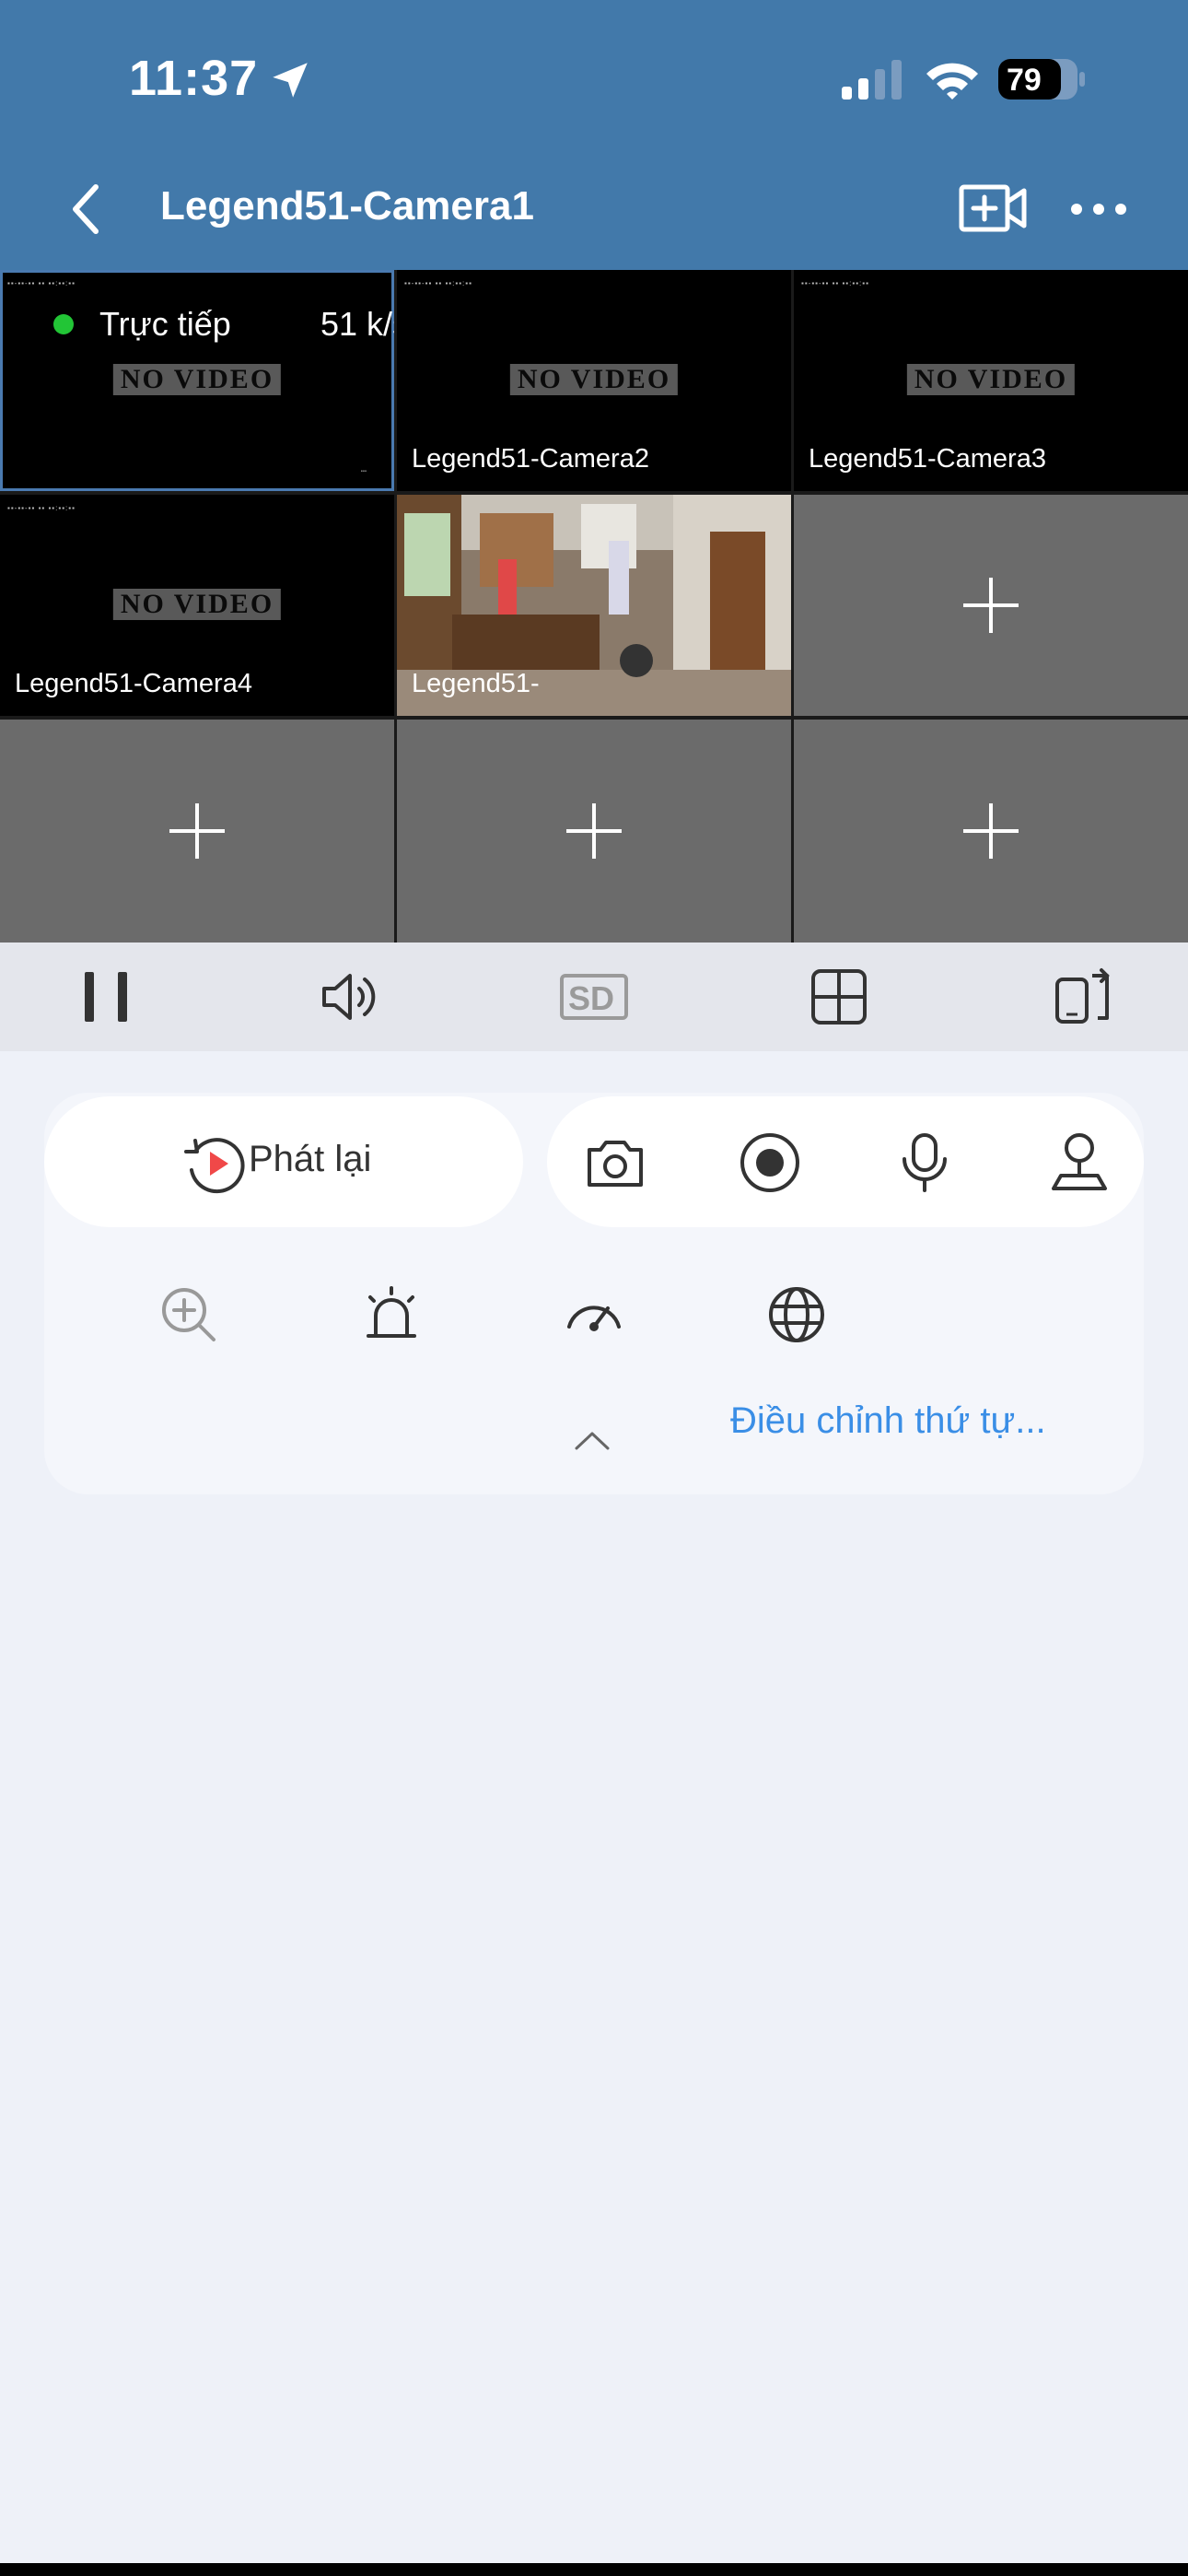  What do you see at coordinates (363, 471) in the screenshot?
I see `watermark: ▪▪▪` at bounding box center [363, 471].